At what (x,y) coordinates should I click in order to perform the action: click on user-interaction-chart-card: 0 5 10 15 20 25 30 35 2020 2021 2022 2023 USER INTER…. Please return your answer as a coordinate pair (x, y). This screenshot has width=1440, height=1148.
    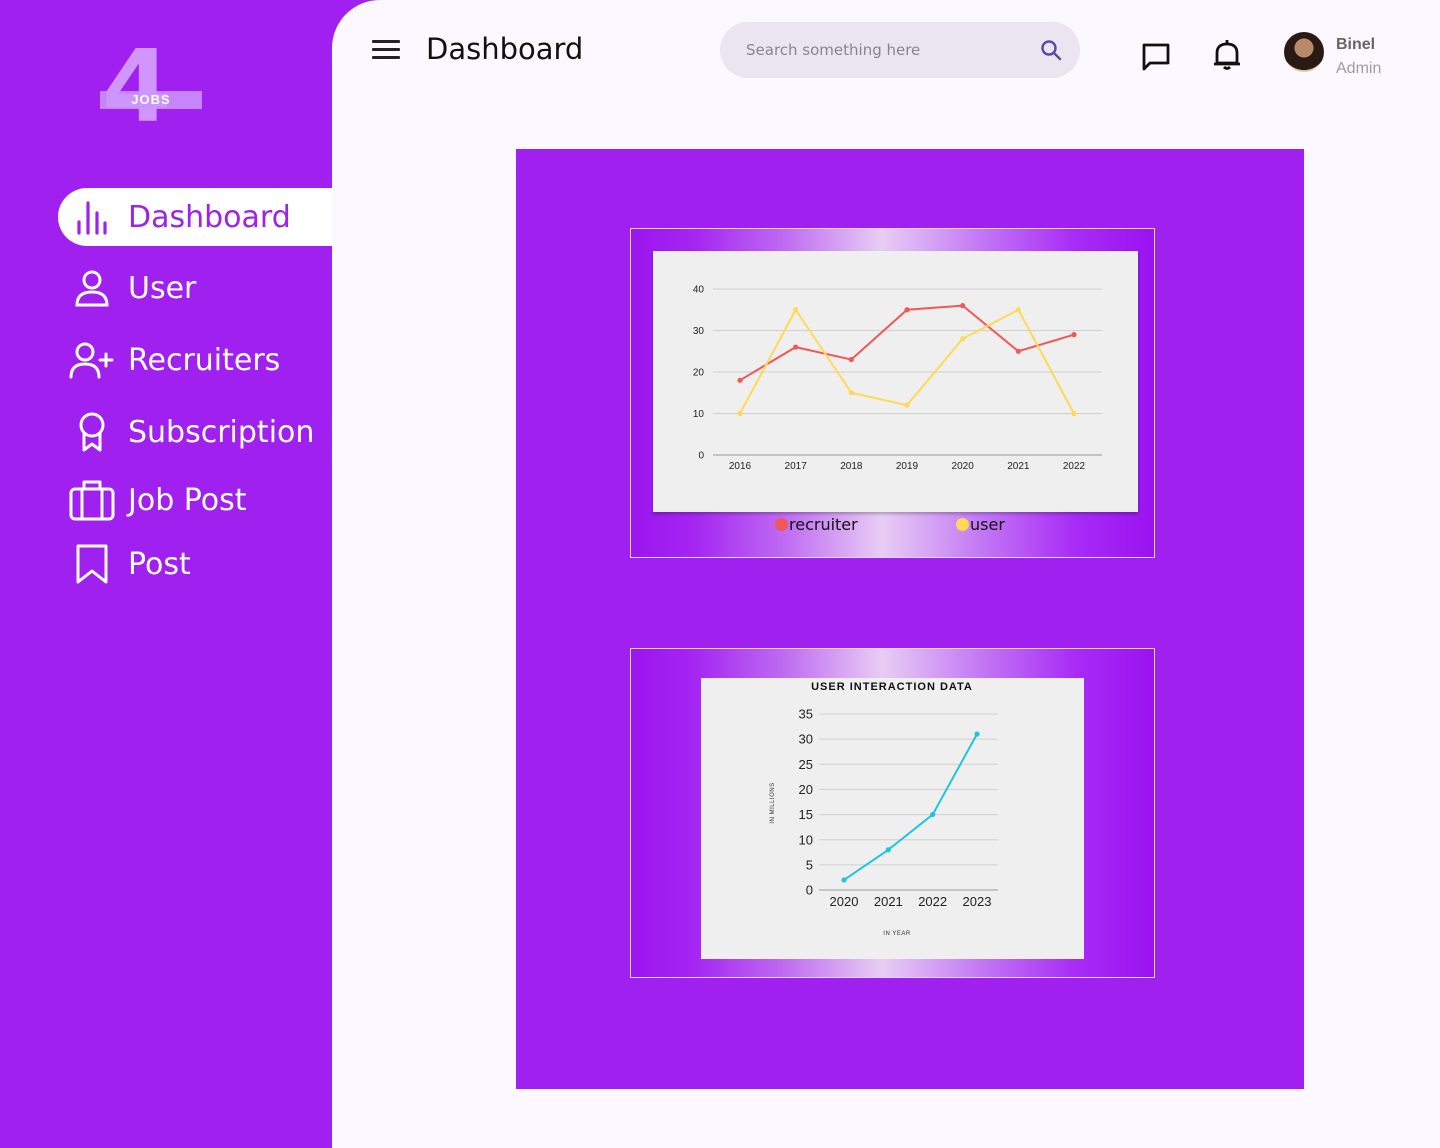
    Looking at the image, I should click on (892, 813).